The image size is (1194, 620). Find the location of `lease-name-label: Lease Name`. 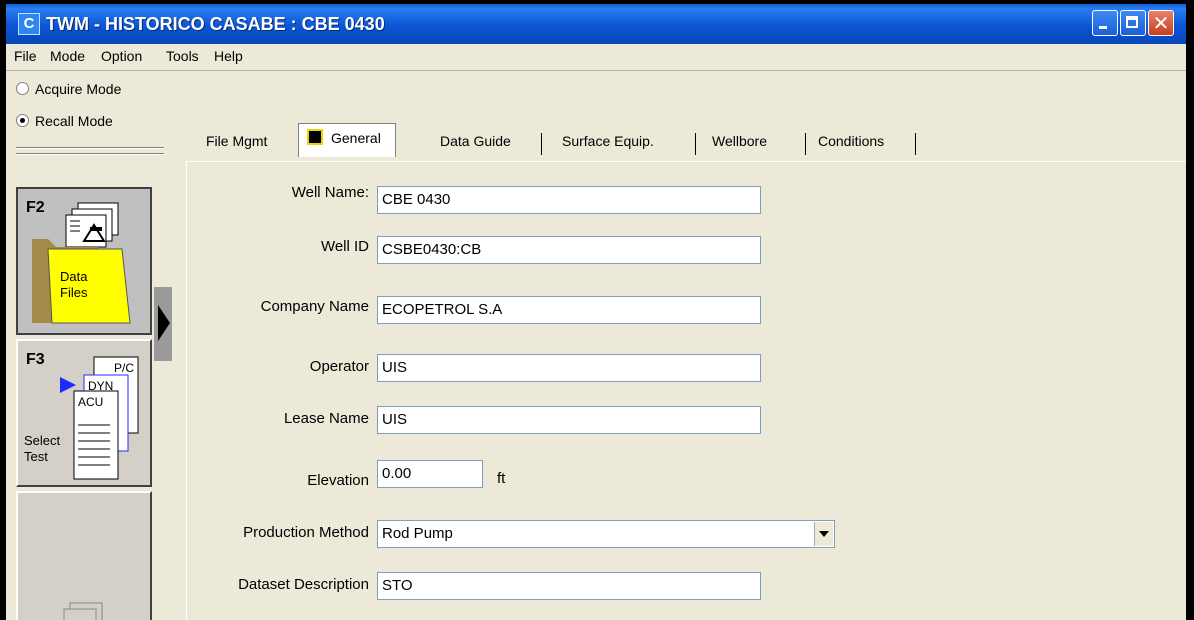

lease-name-label: Lease Name is located at coordinates (326, 418).